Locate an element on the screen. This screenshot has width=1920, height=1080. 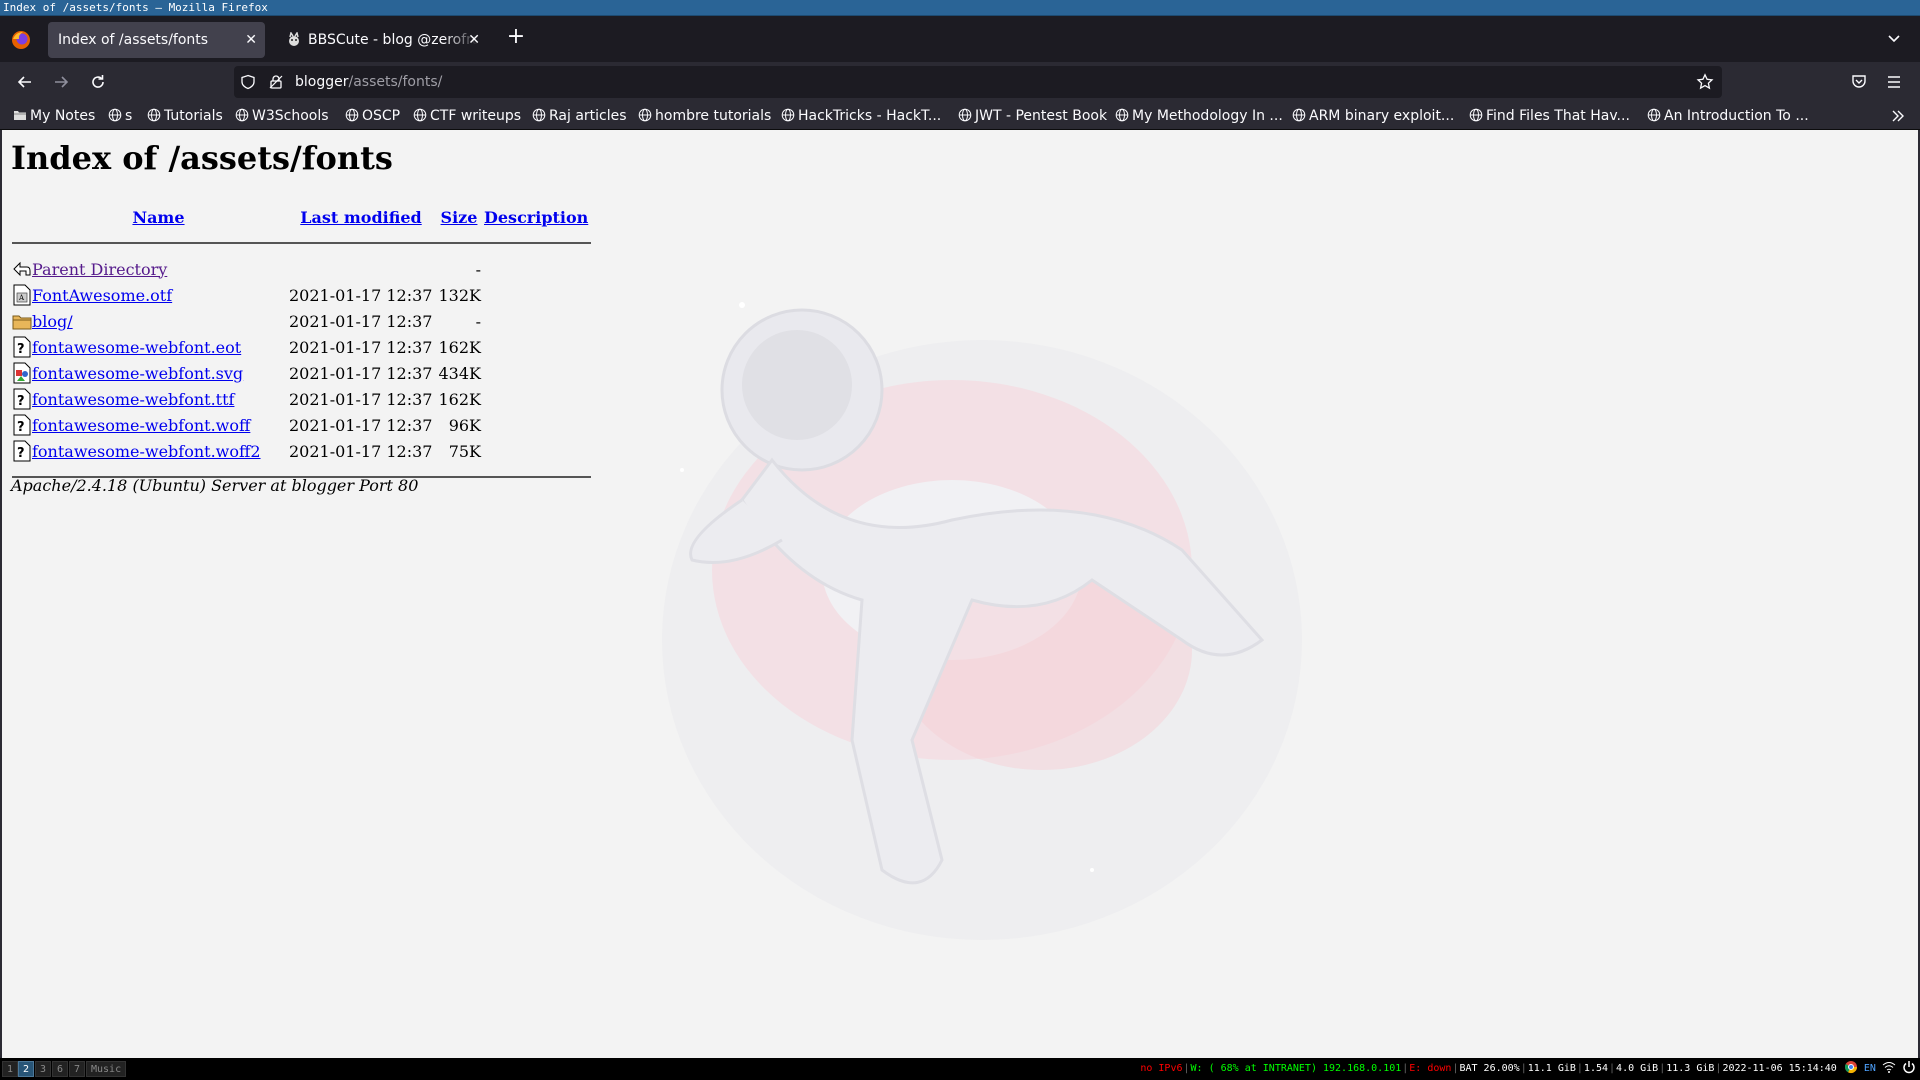
file-link: fontawesome-webfont.eot is located at coordinates (136, 347).